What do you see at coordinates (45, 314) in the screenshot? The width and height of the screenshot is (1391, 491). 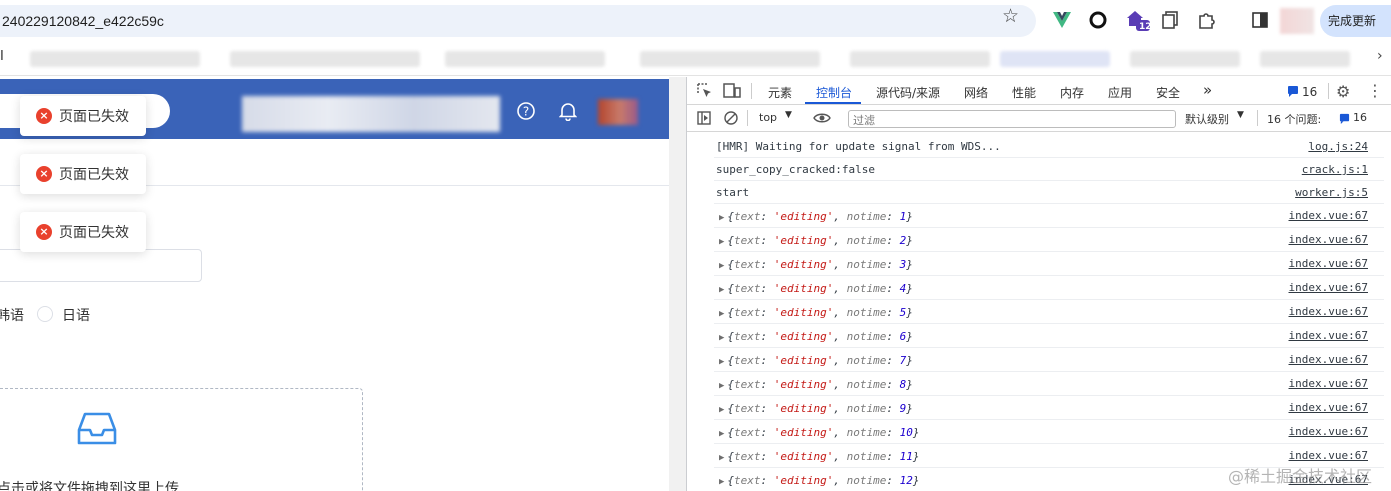 I see `radio-japanese` at bounding box center [45, 314].